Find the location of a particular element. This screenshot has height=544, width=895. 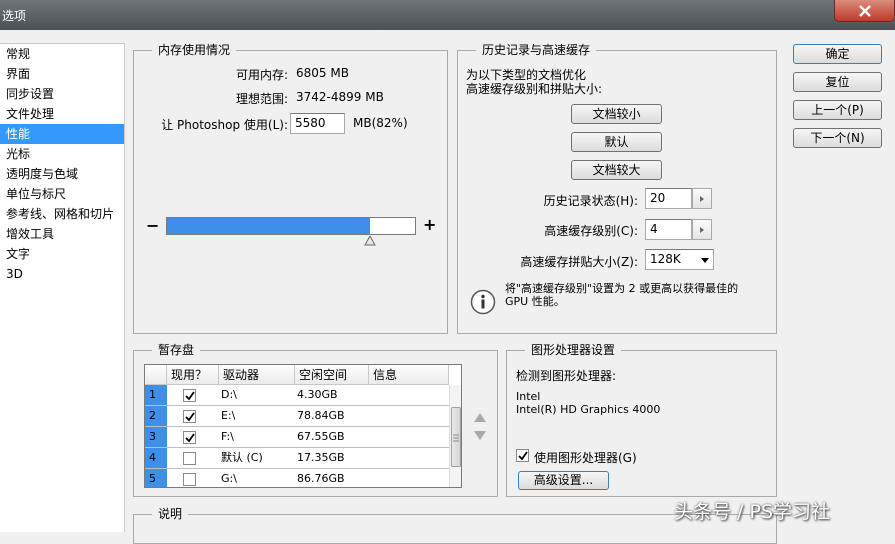

table-header-cell: 空闲空间 is located at coordinates (332, 375).